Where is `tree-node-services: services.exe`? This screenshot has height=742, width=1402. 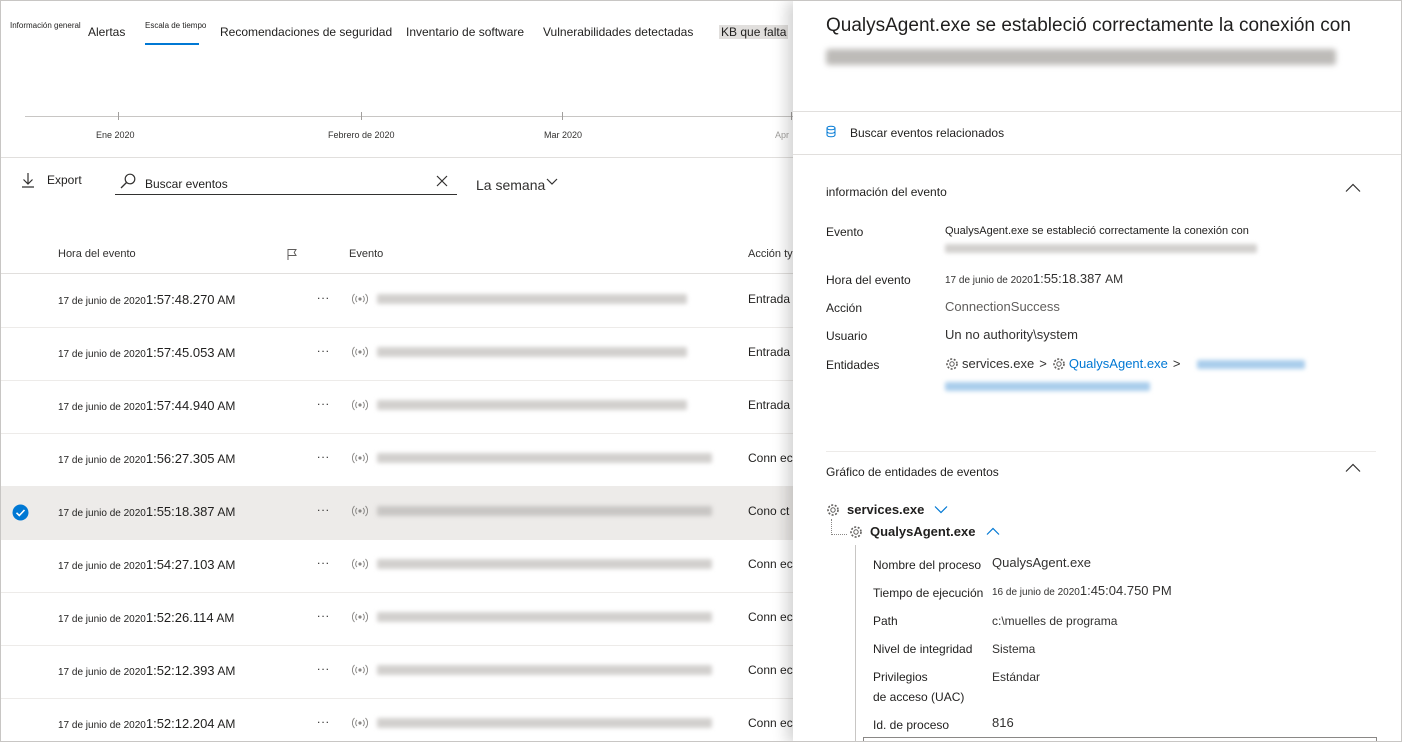 tree-node-services: services.exe is located at coordinates (887, 509).